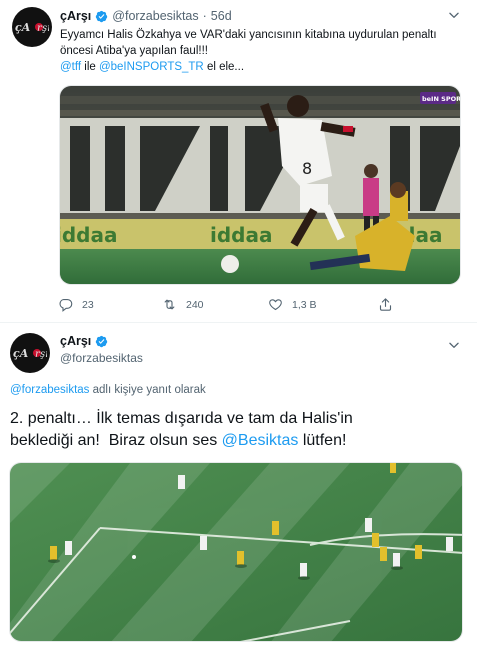  I want to click on retweet-button: 240, so click(183, 304).